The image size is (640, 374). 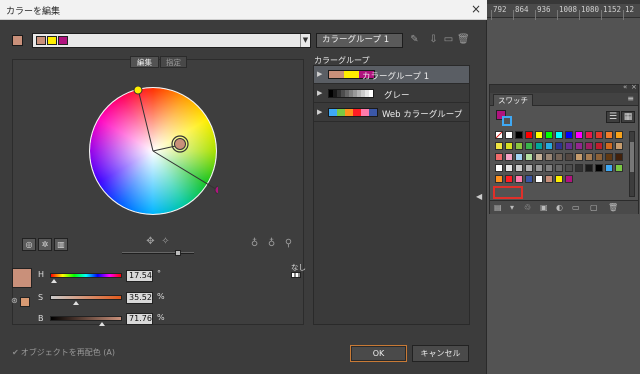 What do you see at coordinates (45, 244) in the screenshot?
I see `segmented-wheel-icon: ✲` at bounding box center [45, 244].